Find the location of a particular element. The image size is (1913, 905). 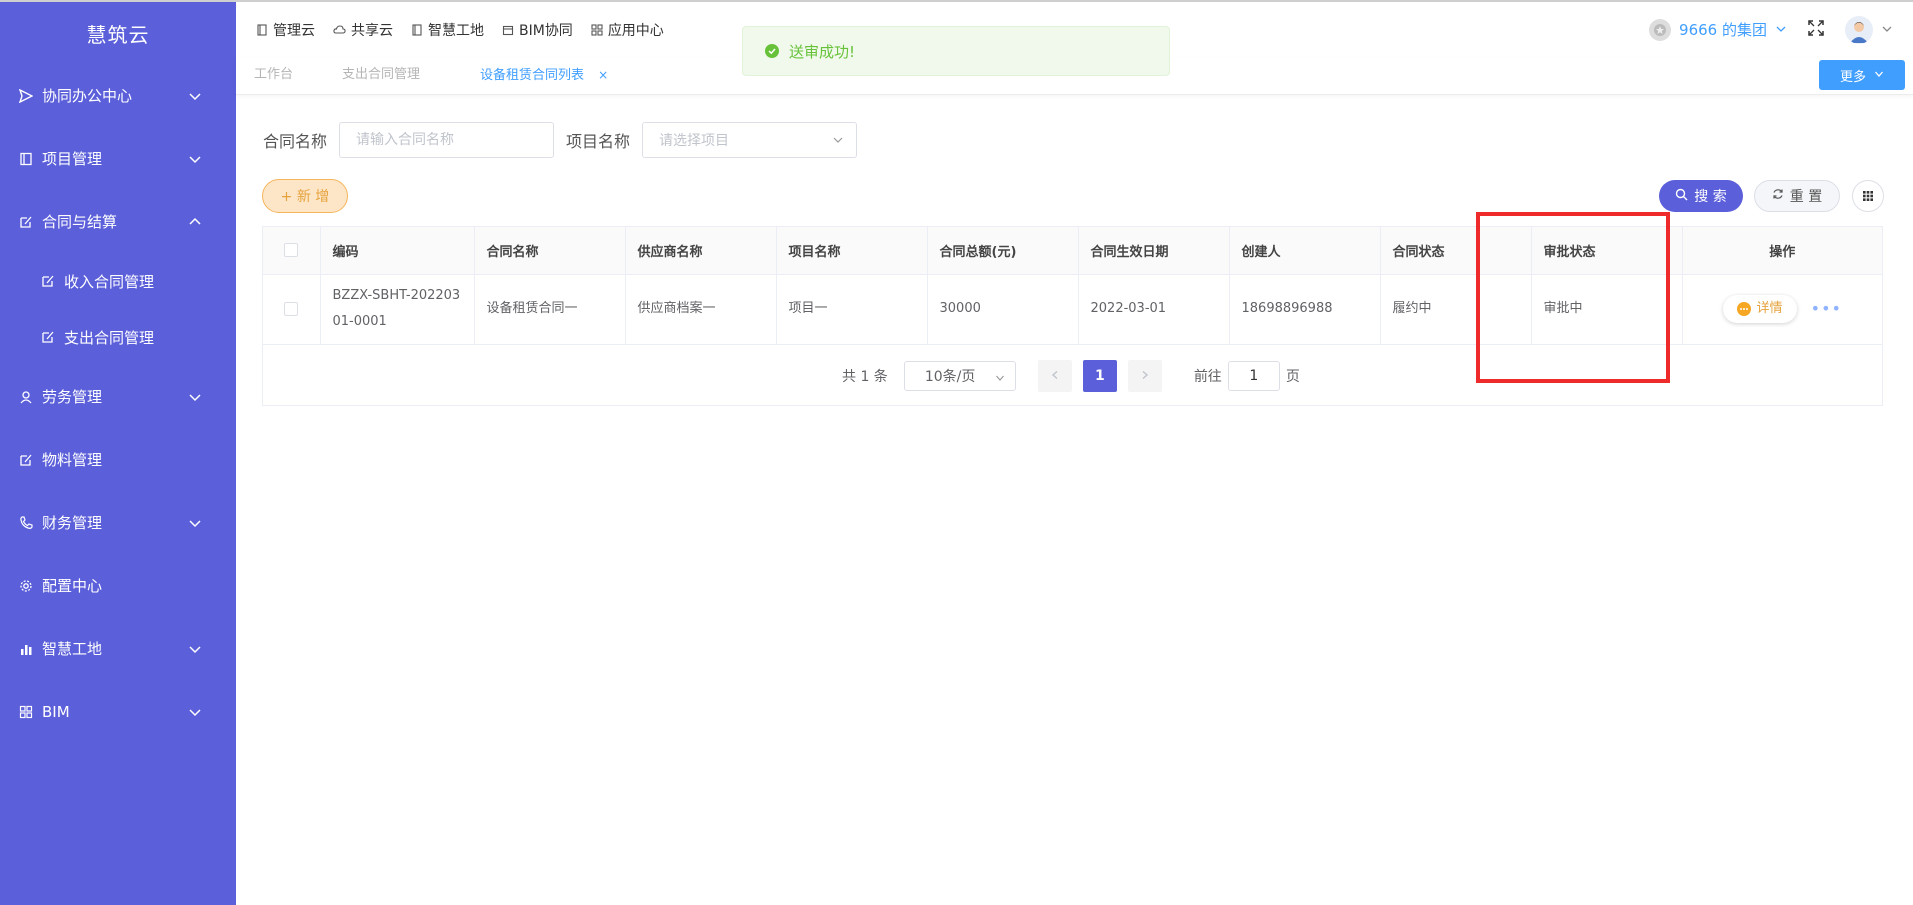

search-icon is located at coordinates (1681, 196).